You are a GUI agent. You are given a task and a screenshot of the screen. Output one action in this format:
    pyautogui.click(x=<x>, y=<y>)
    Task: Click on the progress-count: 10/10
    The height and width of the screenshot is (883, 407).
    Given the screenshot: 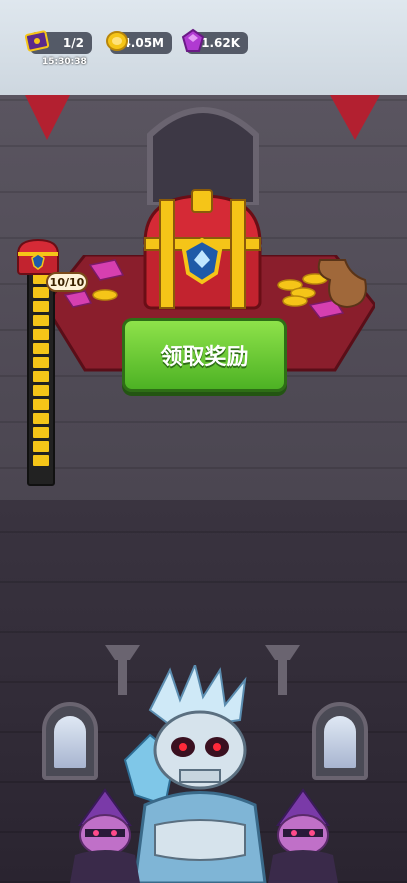 What is the action you would take?
    pyautogui.click(x=67, y=282)
    